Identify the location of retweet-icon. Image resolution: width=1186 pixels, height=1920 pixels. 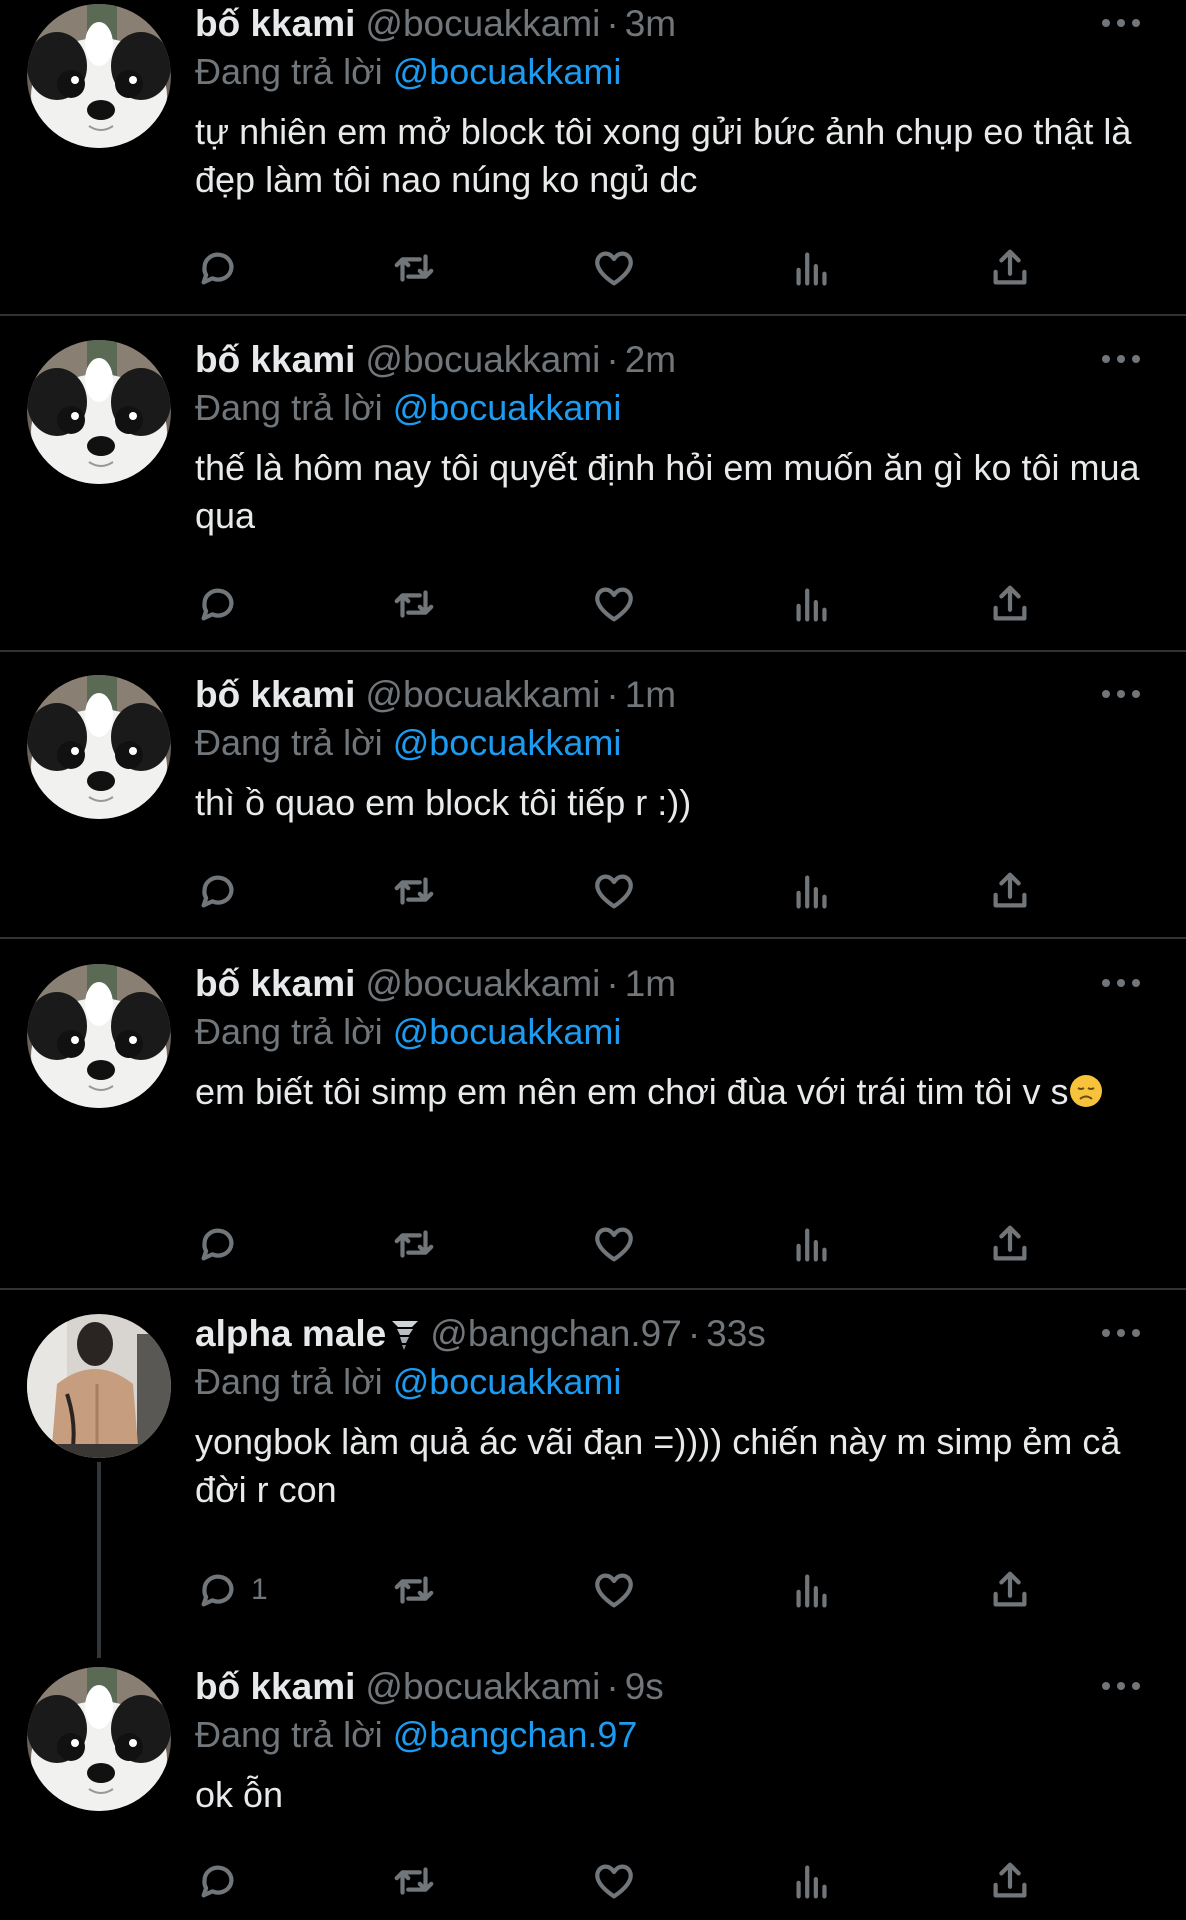
(414, 268).